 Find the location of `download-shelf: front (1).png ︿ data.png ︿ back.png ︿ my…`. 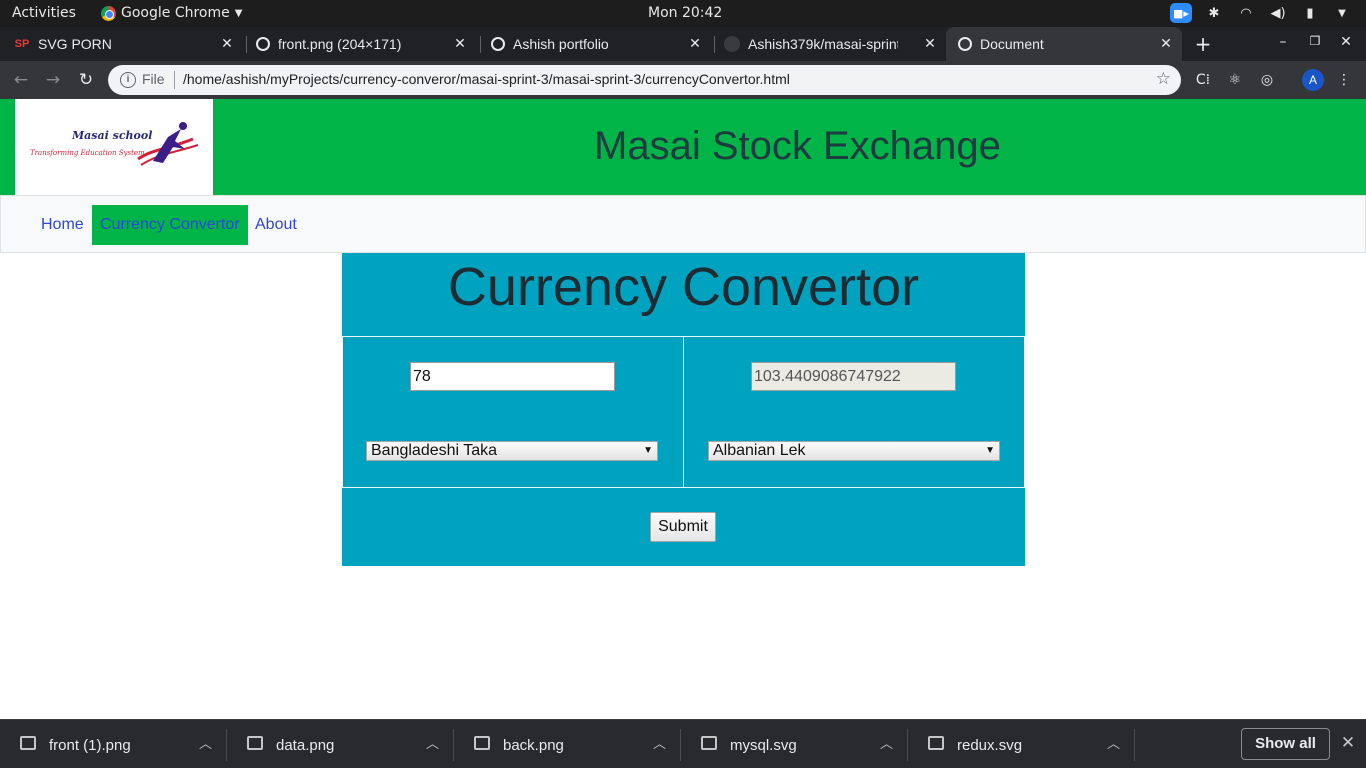

download-shelf: front (1).png ︿ data.png ︿ back.png ︿ my… is located at coordinates (683, 743).